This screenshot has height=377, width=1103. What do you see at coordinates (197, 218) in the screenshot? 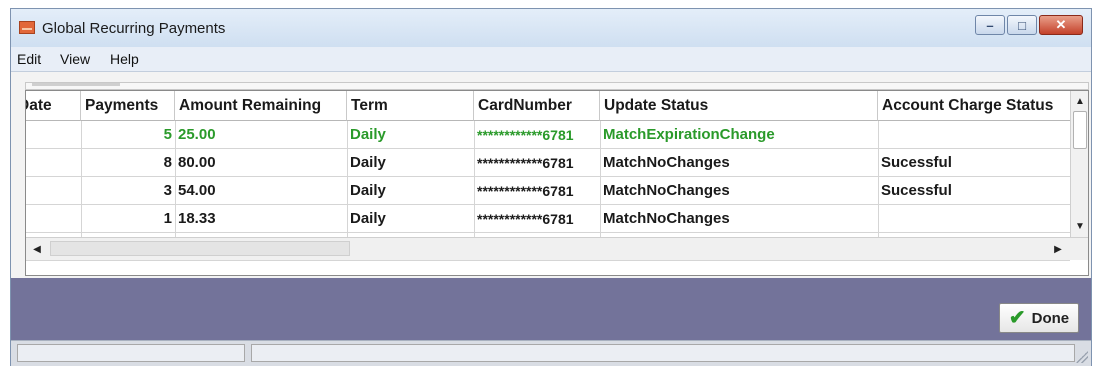
I see `cell-amount-remaining: 18.33` at bounding box center [197, 218].